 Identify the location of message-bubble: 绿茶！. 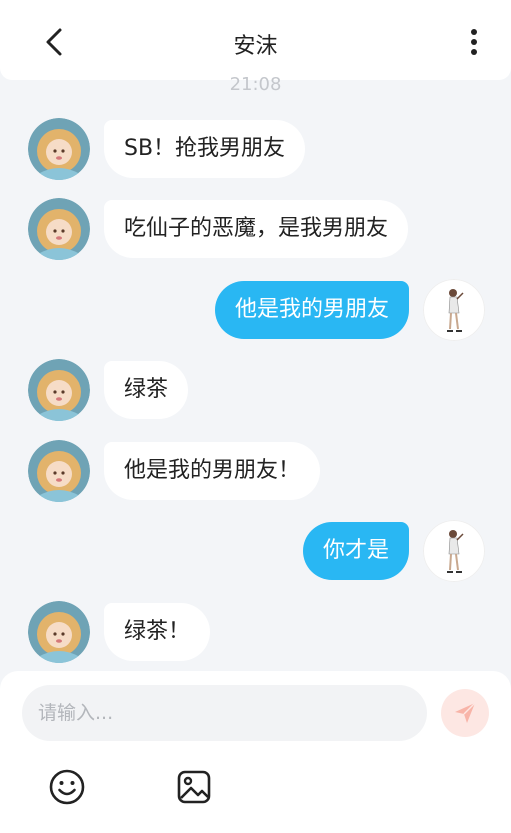
(157, 632).